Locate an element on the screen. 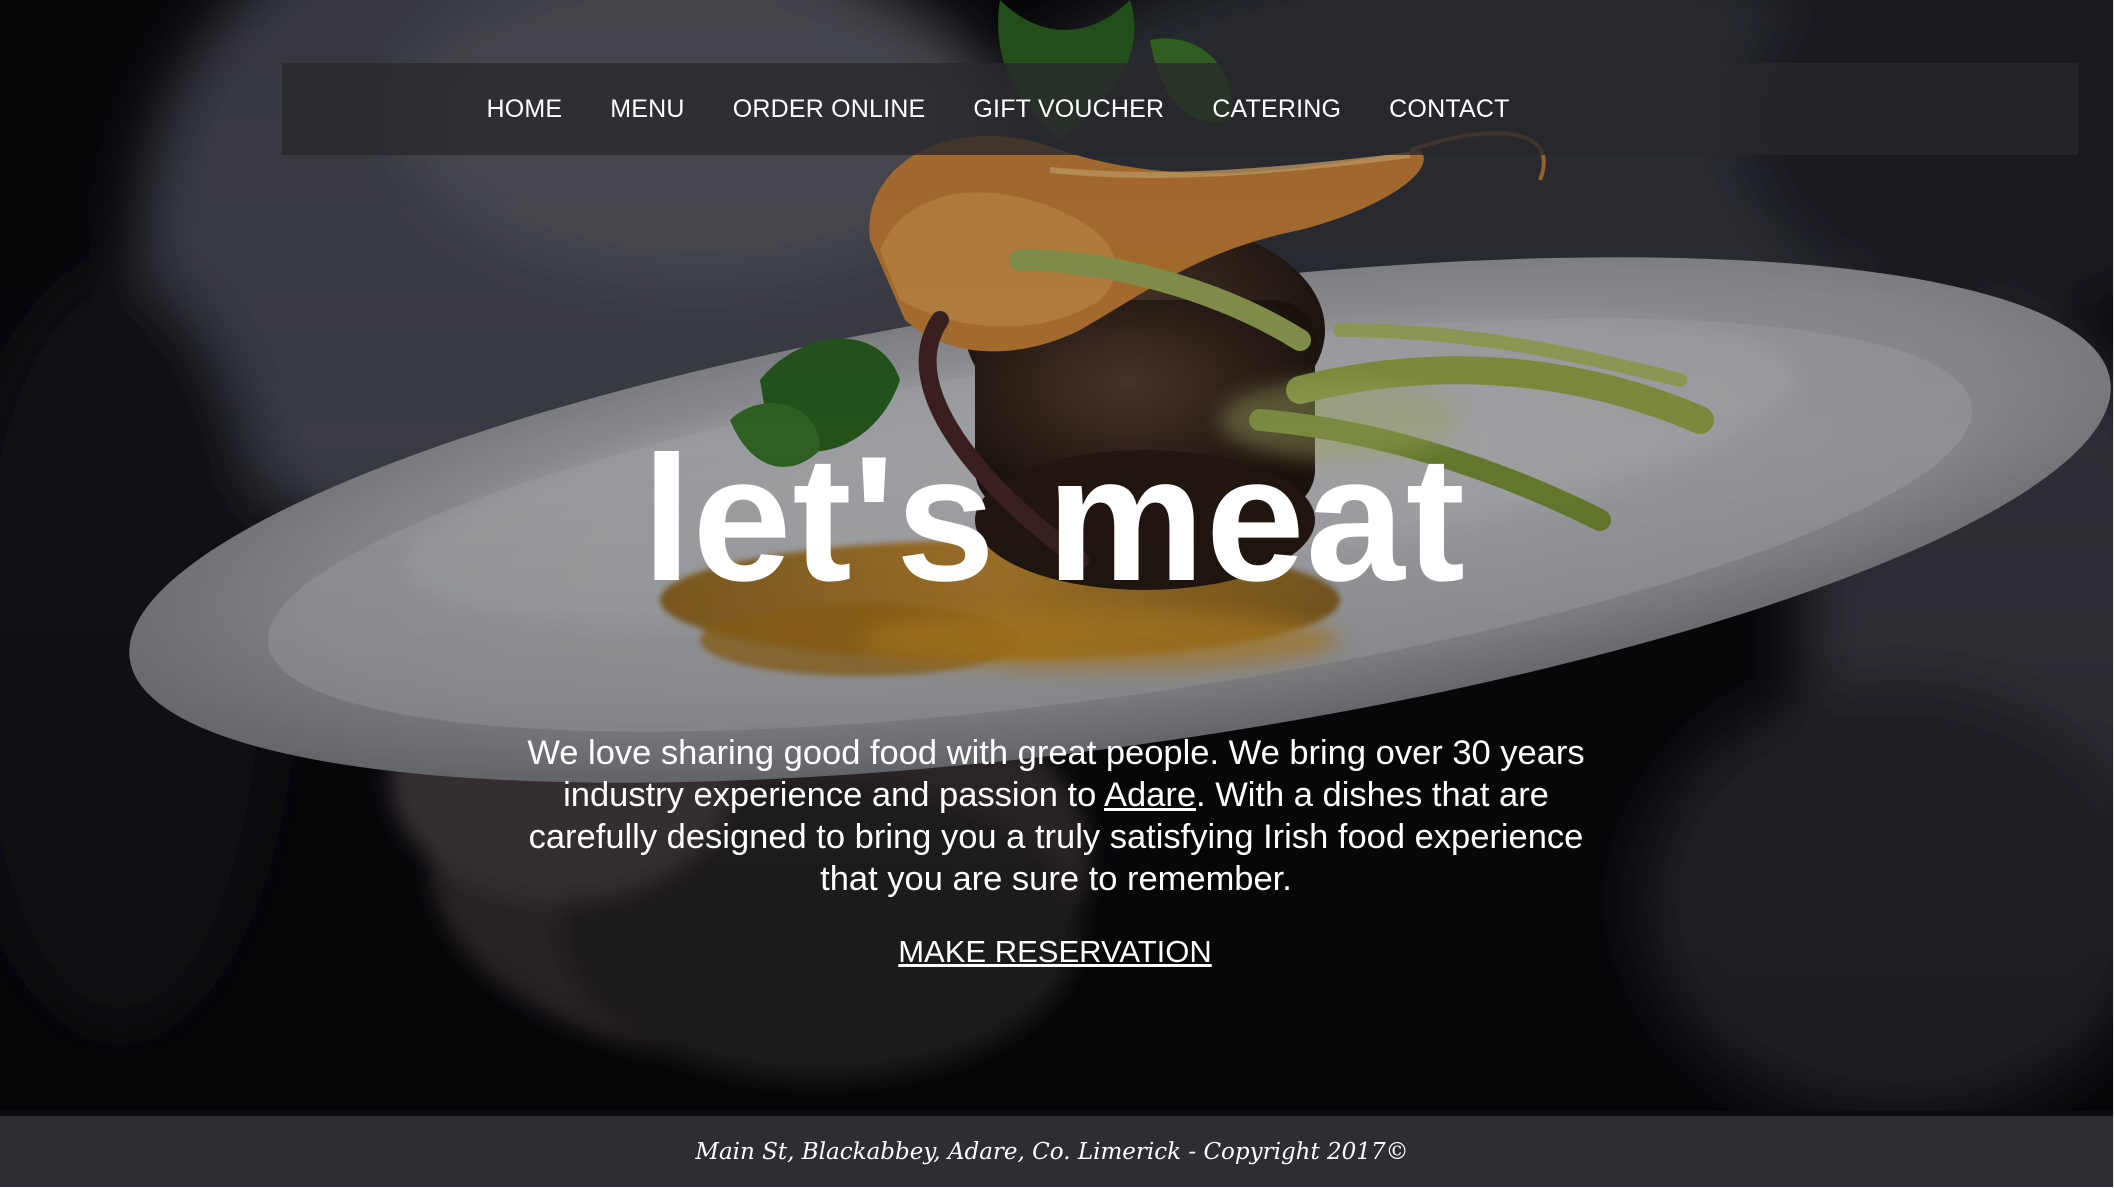 This screenshot has height=1188, width=2114. nav-link-gift-voucher: GIFT VOUCHER is located at coordinates (1068, 109).